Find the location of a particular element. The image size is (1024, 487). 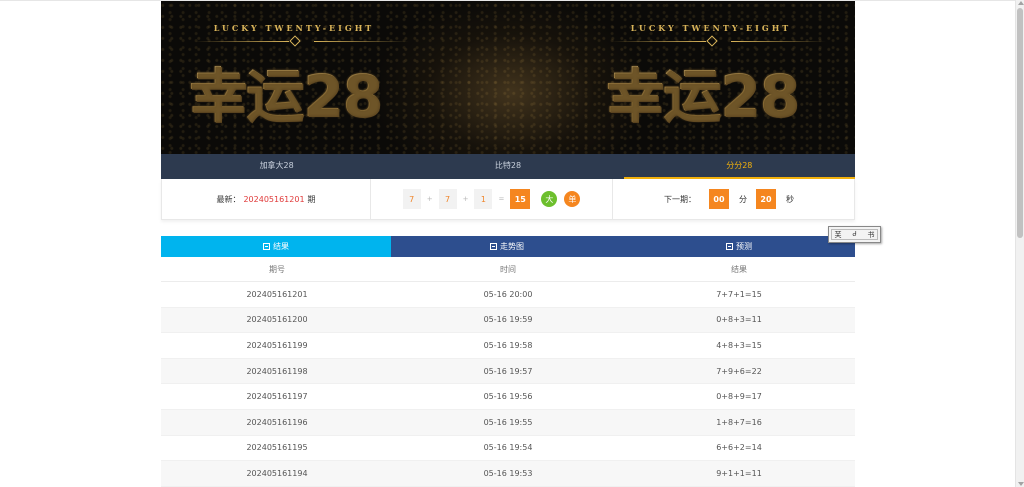

table-row: 202405161197 05-16 19:56 0+8+9=17 is located at coordinates (508, 397).